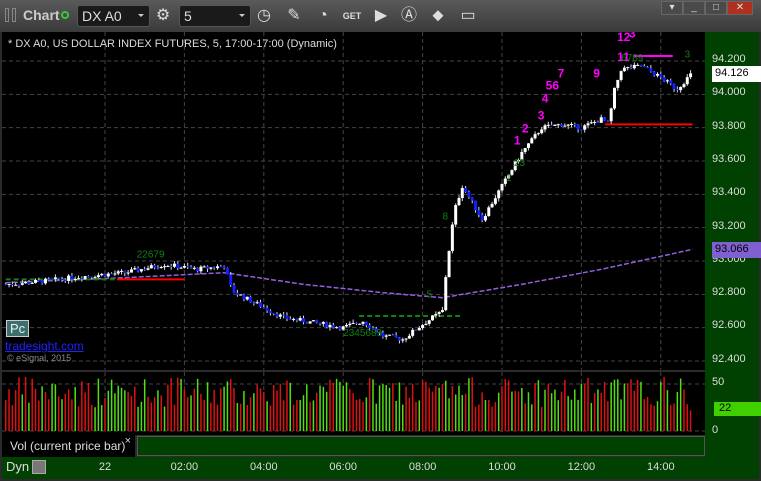 The image size is (761, 481). What do you see at coordinates (468, 16) in the screenshot?
I see `comment-icon: ▭` at bounding box center [468, 16].